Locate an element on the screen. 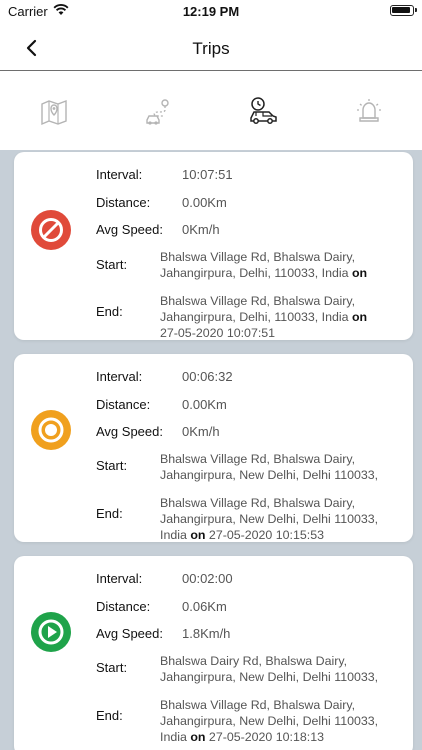  play-icon is located at coordinates (51, 632).